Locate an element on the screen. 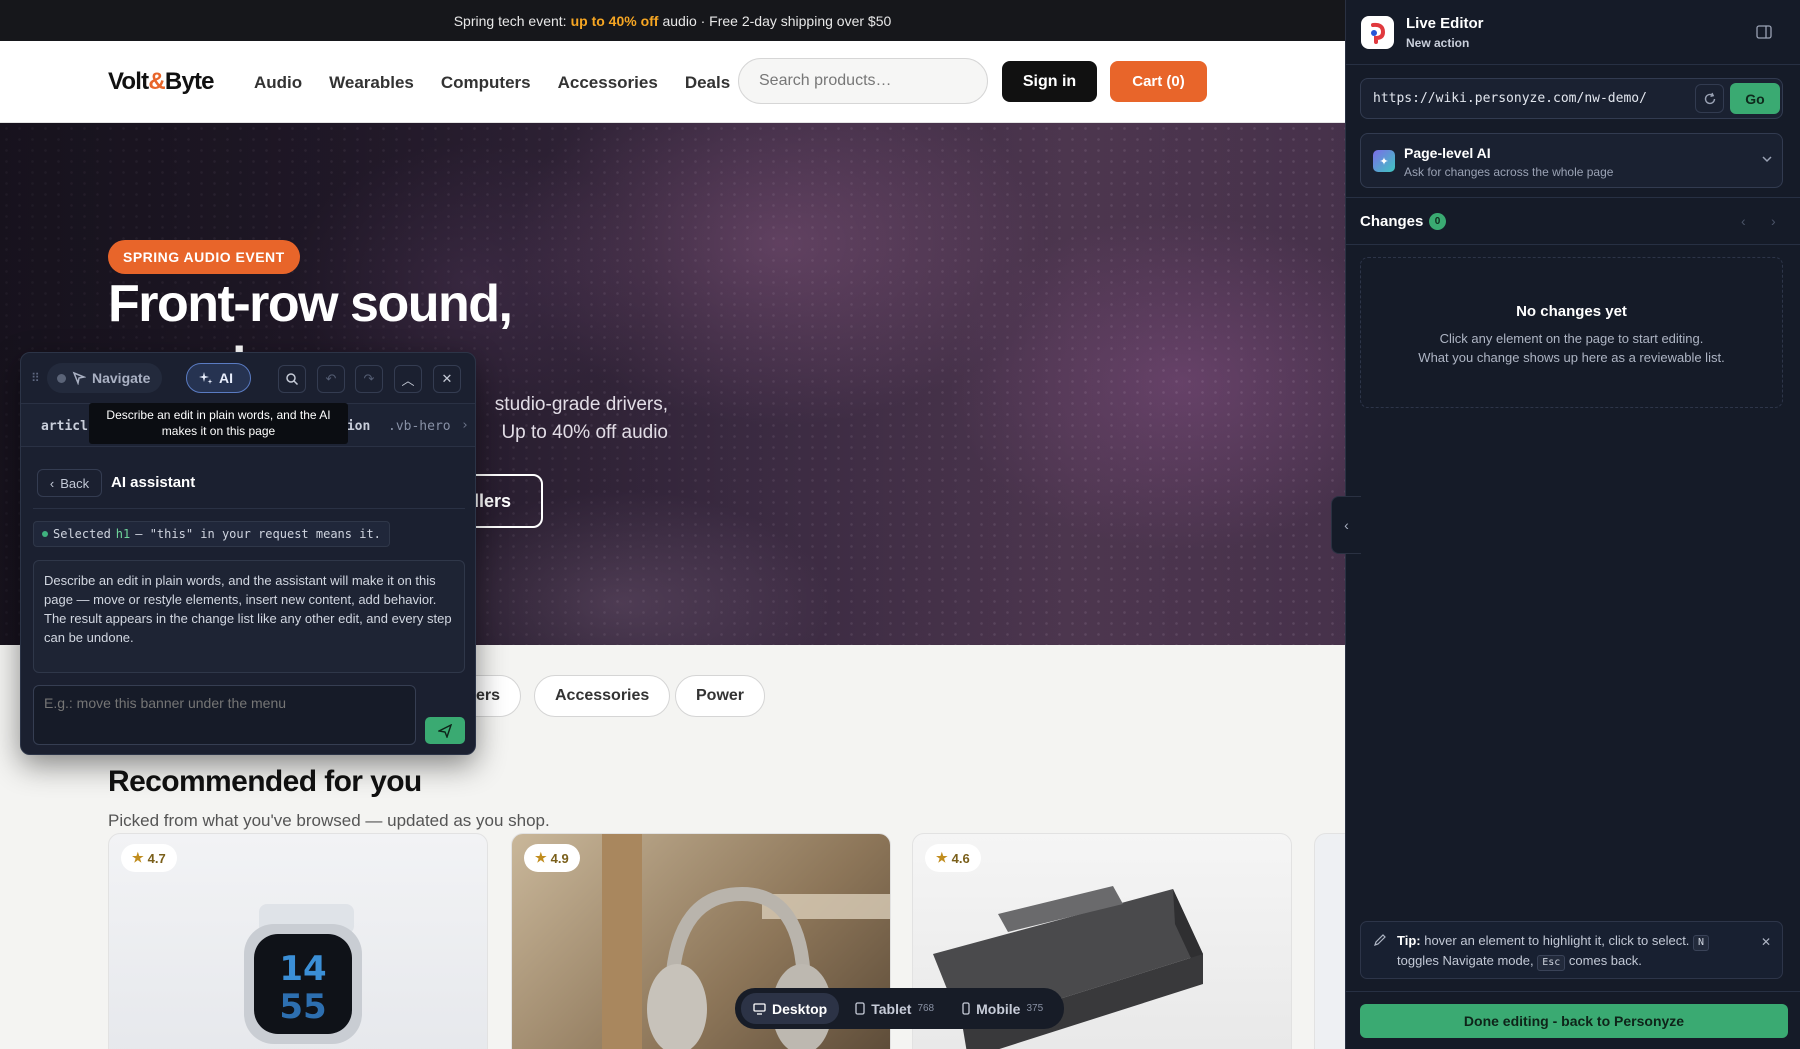 Image resolution: width=1800 pixels, height=1049 pixels. kbd-n: N is located at coordinates (1701, 943).